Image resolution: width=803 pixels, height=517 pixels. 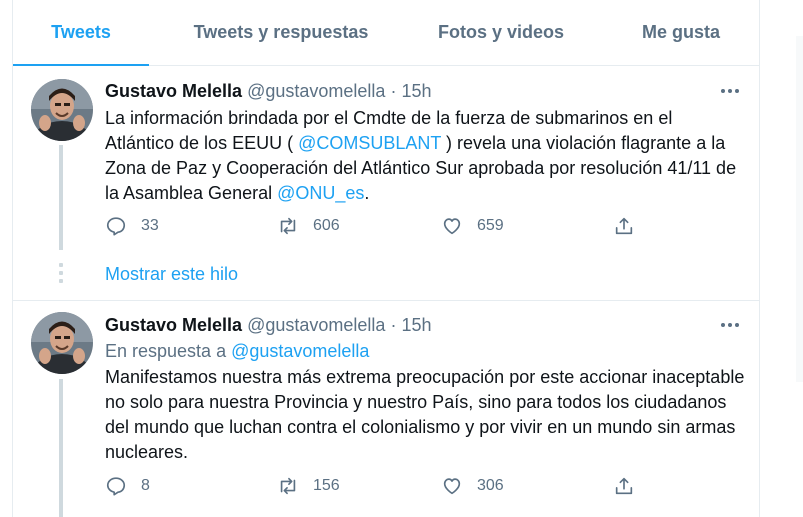 What do you see at coordinates (326, 225) in the screenshot?
I see `retweet-count: 606` at bounding box center [326, 225].